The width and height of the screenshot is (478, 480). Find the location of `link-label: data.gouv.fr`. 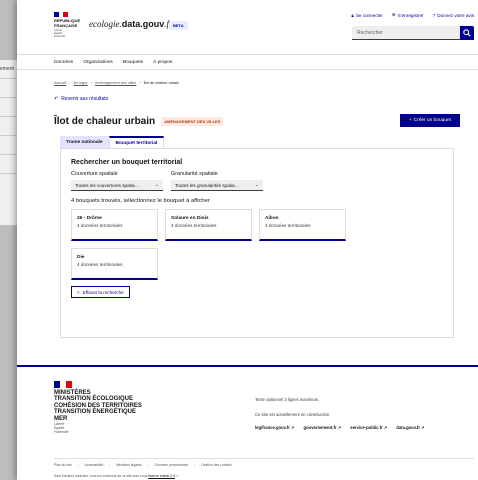

link-label: data.gouv.fr is located at coordinates (408, 427).